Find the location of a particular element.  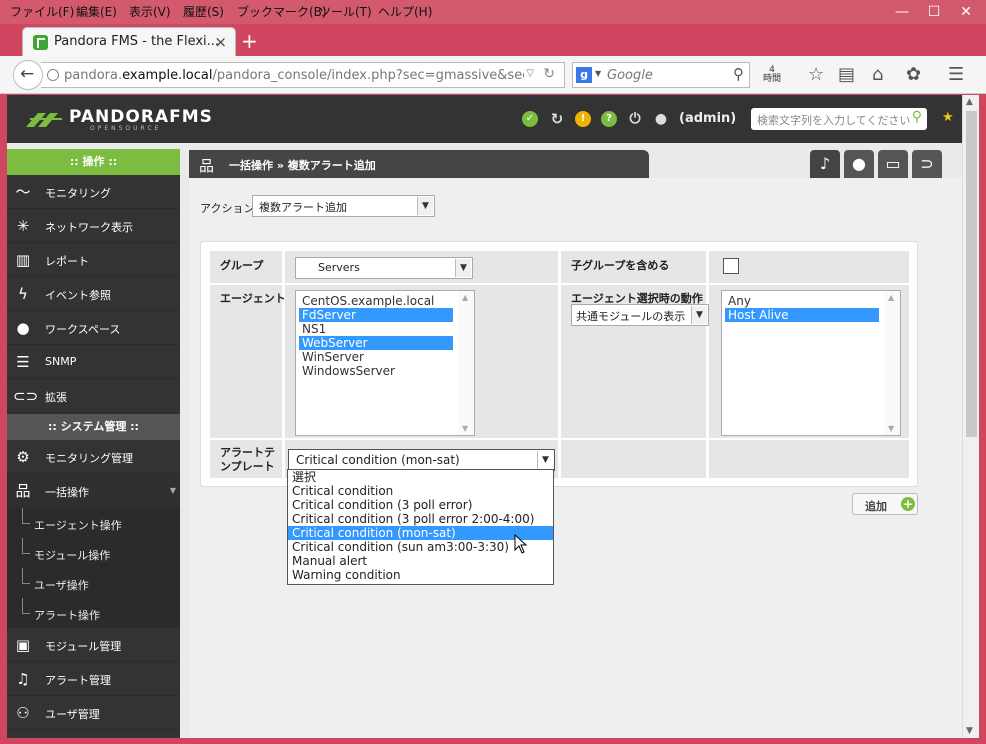

agent-select-action-select: 共通モジュールの表示 ▼ is located at coordinates (640, 315).